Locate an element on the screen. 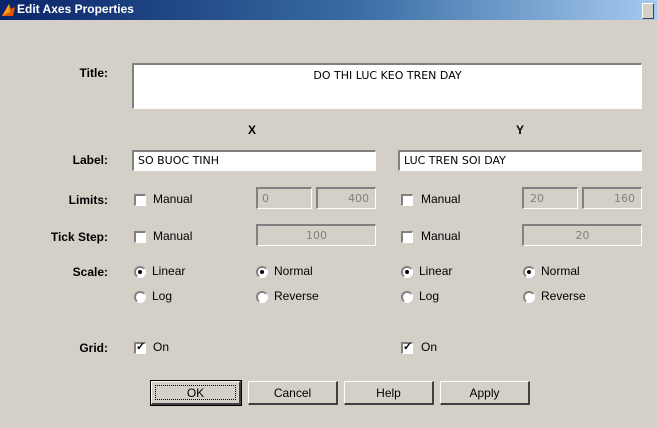  x-scale-log-label: Log is located at coordinates (162, 296).